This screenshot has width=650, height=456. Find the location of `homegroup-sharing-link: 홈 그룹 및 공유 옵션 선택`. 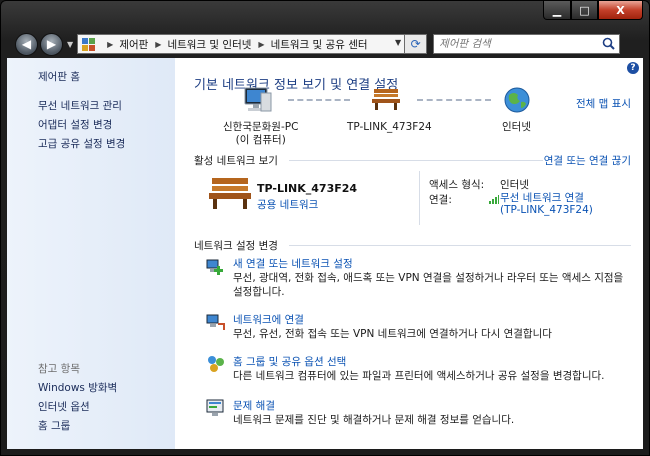

homegroup-sharing-link: 홈 그룹 및 공유 옵션 선택 is located at coordinates (289, 361).